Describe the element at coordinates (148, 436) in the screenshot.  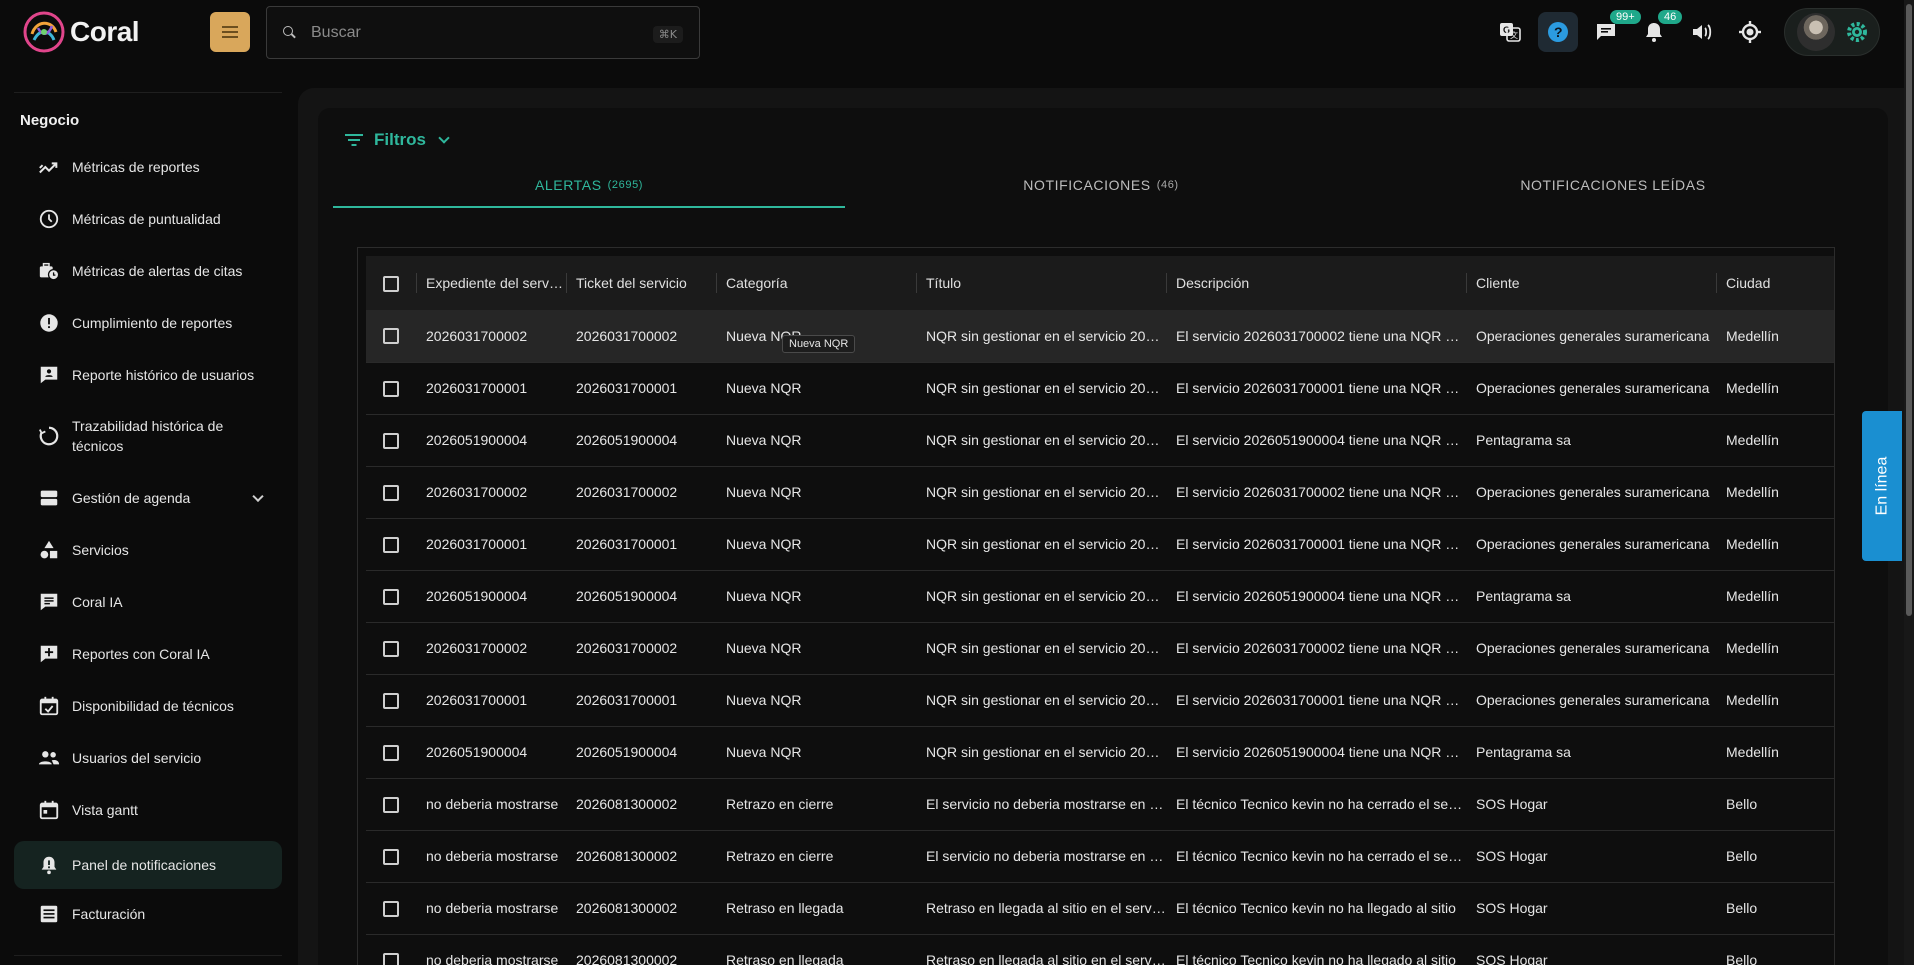
I see `sidebar-item-trazabilidad: Trazabilidad histórica de técnicos` at that location.